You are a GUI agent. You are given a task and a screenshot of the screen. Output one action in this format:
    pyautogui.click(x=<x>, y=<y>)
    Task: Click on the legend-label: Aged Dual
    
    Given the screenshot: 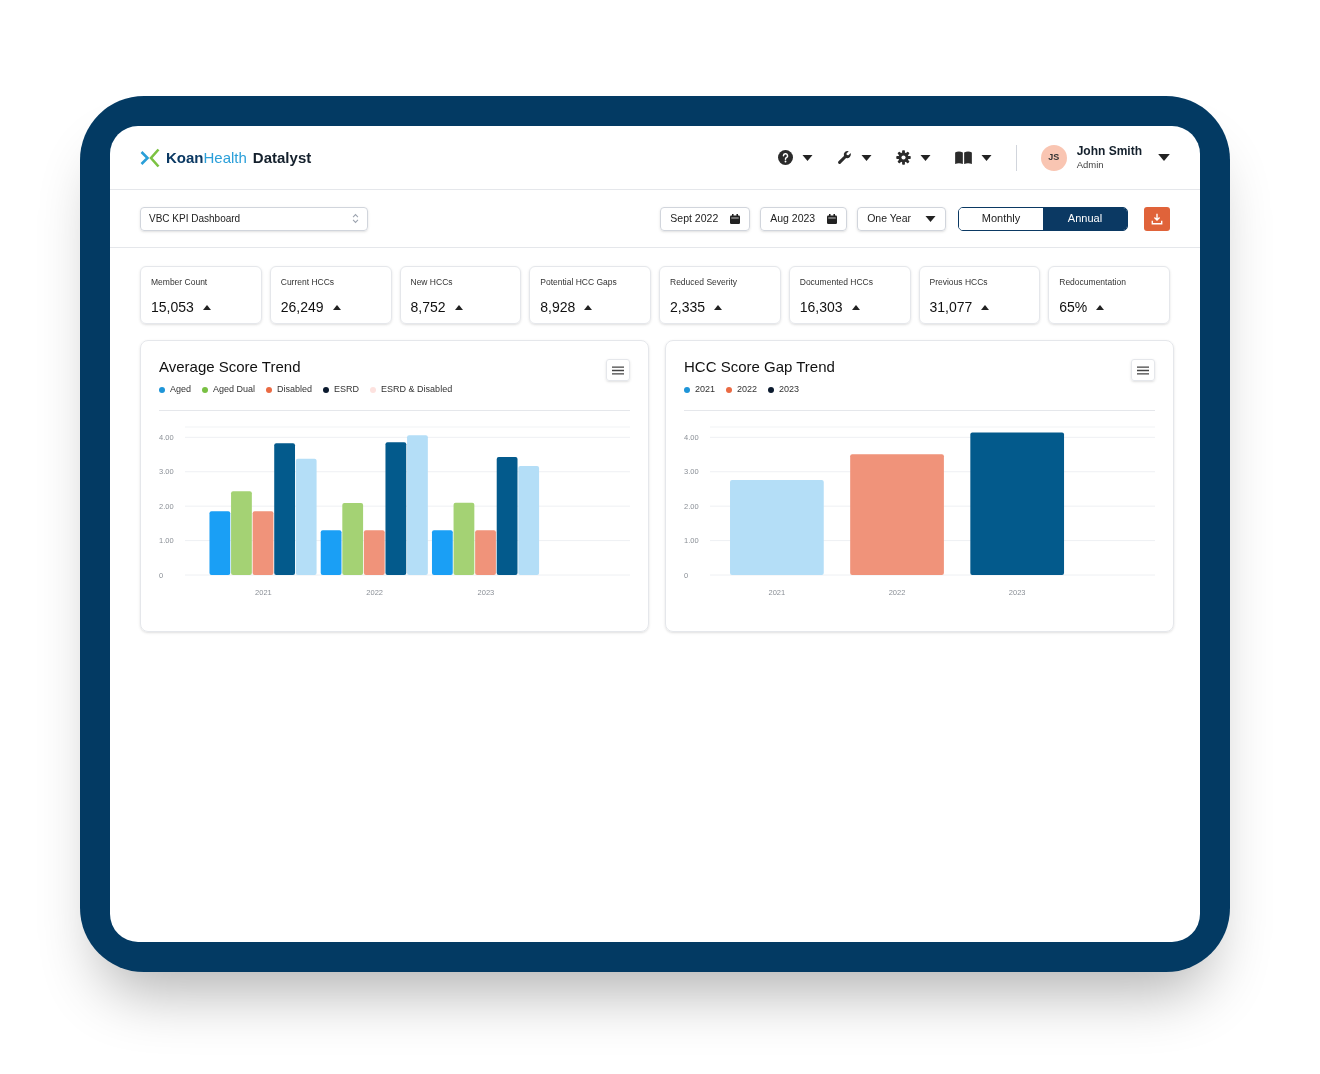 What is the action you would take?
    pyautogui.click(x=234, y=390)
    